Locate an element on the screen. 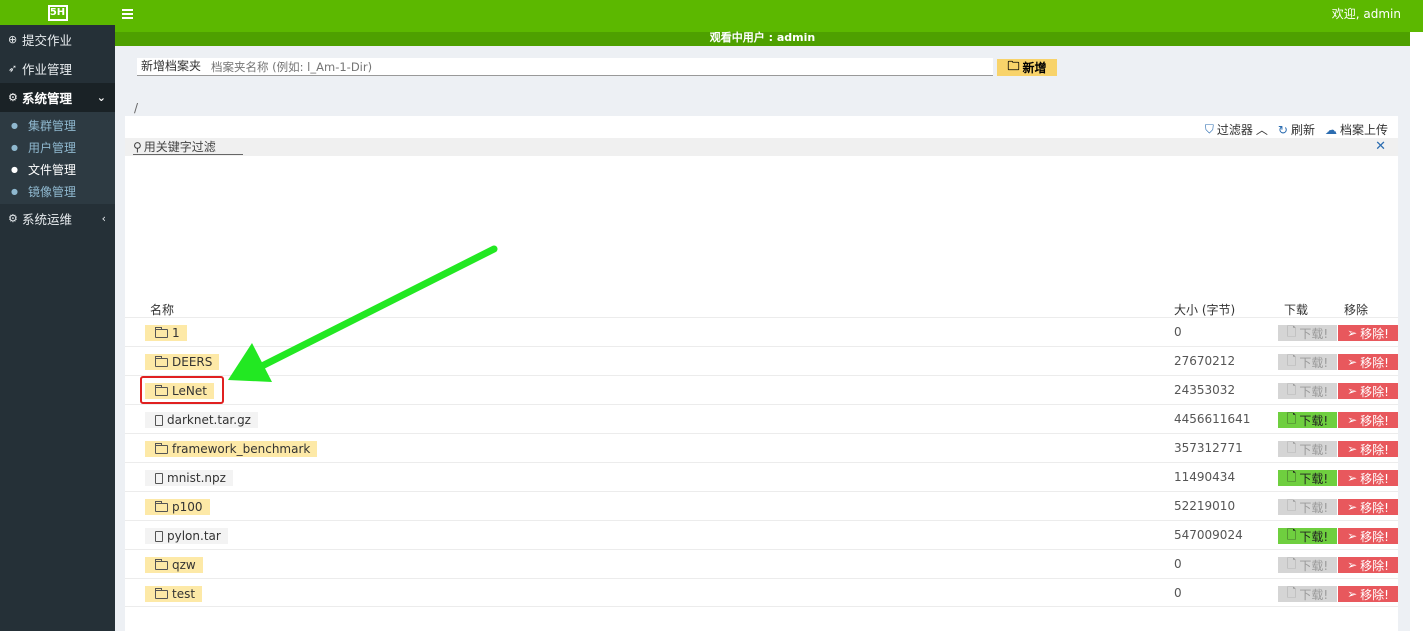 Image resolution: width=1423 pixels, height=631 pixels. sidebar-item-submit-job: ⊕ 提交作业 is located at coordinates (57, 39).